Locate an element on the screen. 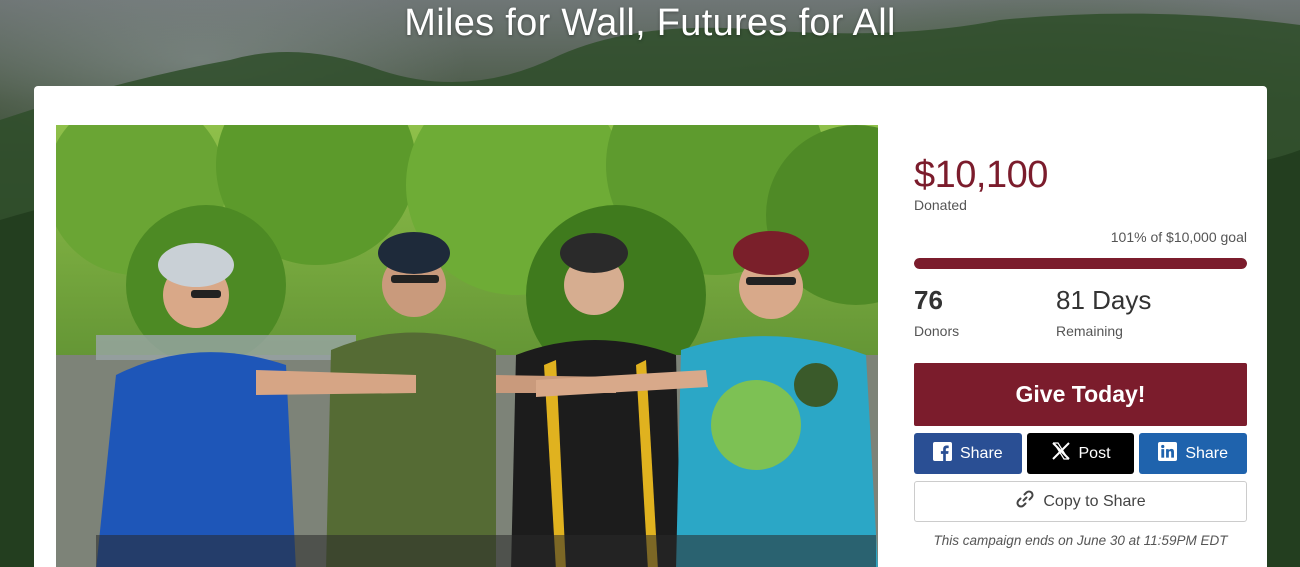 This screenshot has height=567, width=1300. linkedin-share-button: Share is located at coordinates (1193, 453).